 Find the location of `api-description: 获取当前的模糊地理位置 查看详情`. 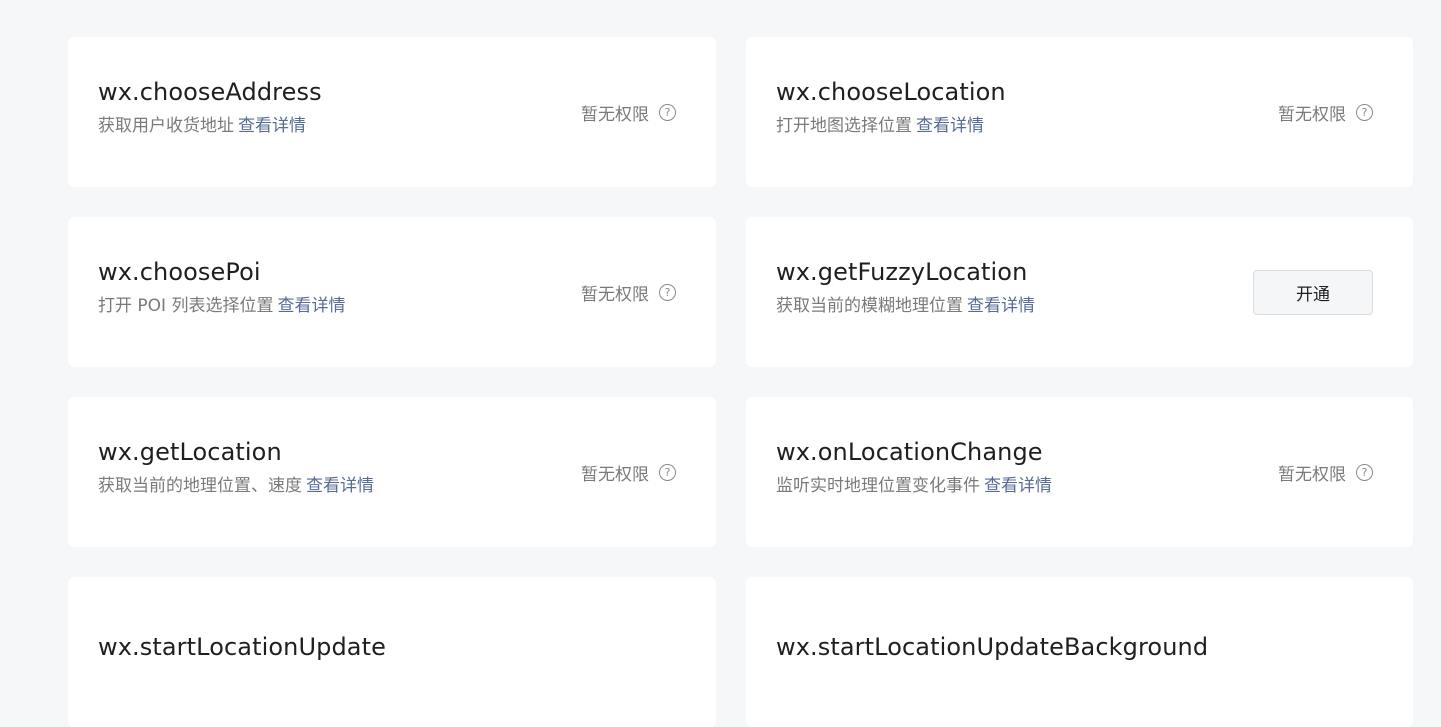

api-description: 获取当前的模糊地理位置 查看详情 is located at coordinates (905, 306).